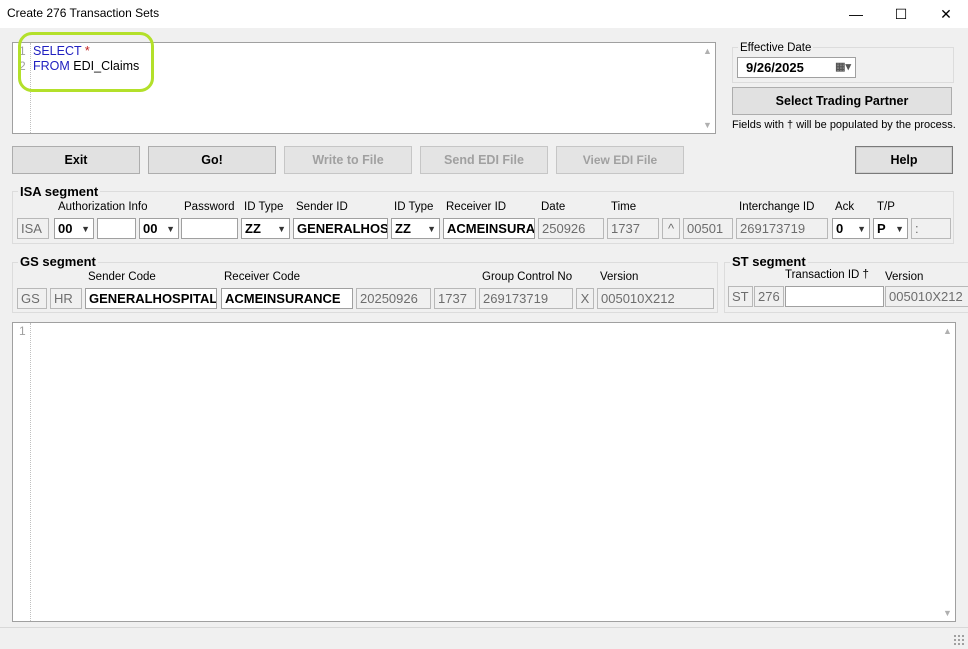  Describe the element at coordinates (76, 160) in the screenshot. I see `exit-button: Exit` at that location.